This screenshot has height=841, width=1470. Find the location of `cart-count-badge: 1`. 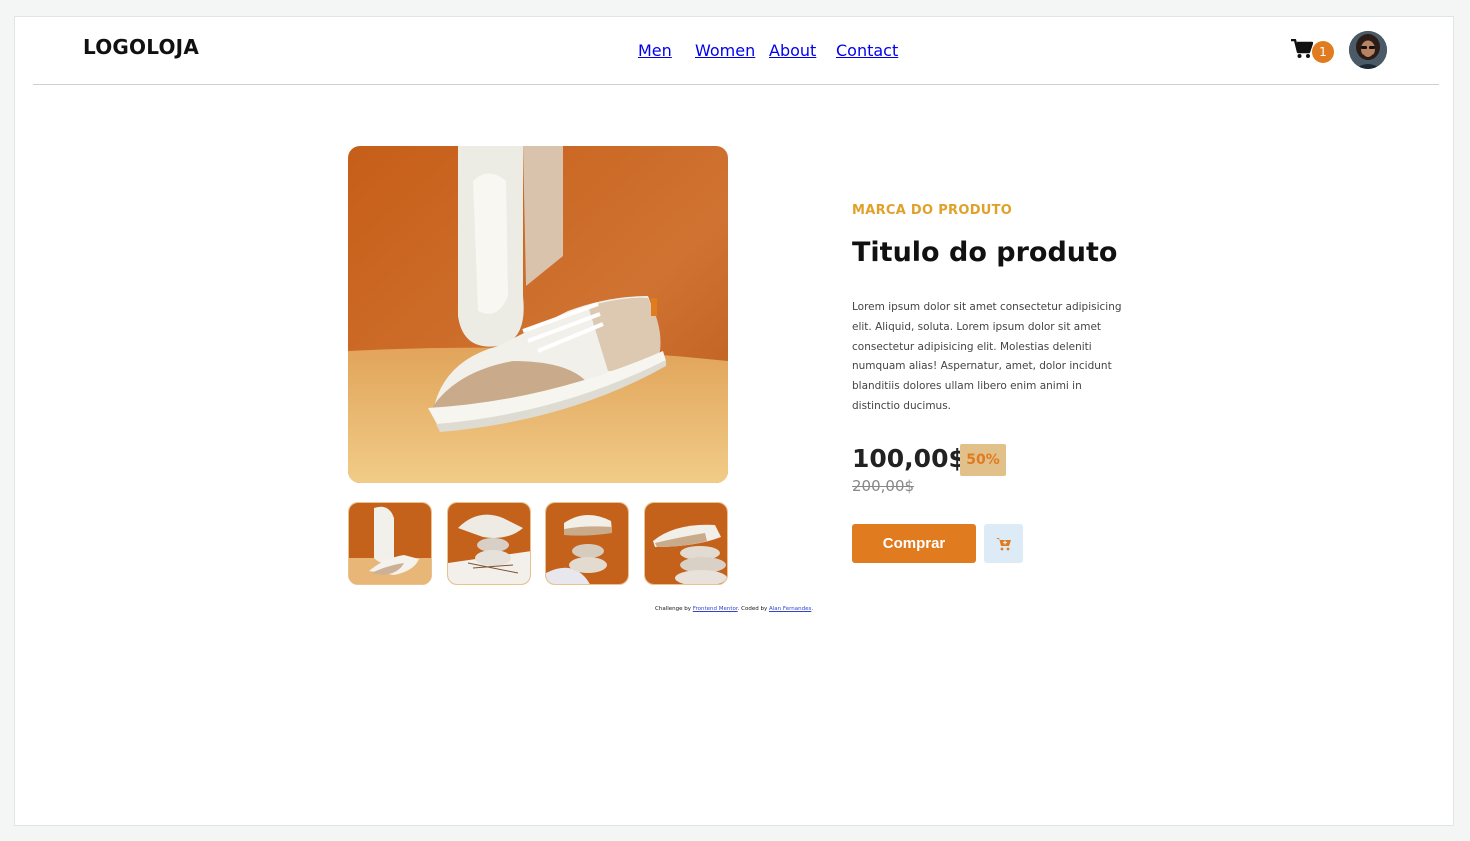

cart-count-badge: 1 is located at coordinates (1323, 52).